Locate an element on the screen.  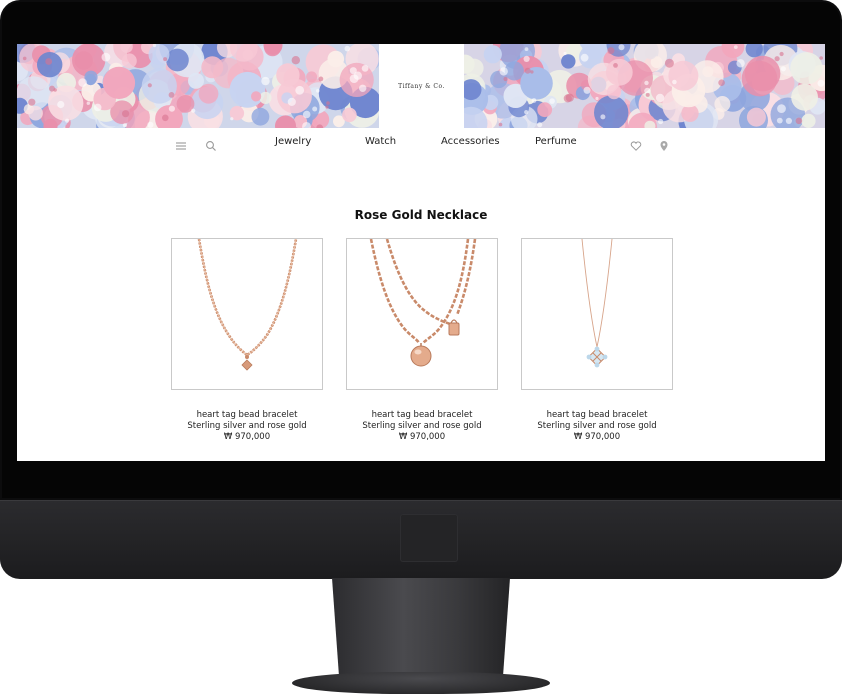
heart-icon is located at coordinates (636, 144).